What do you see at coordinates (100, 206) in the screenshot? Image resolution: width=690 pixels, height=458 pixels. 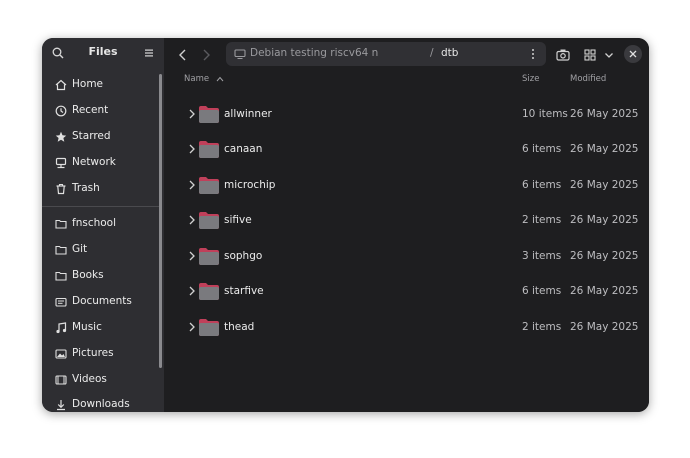 I see `sidebar-divider` at bounding box center [100, 206].